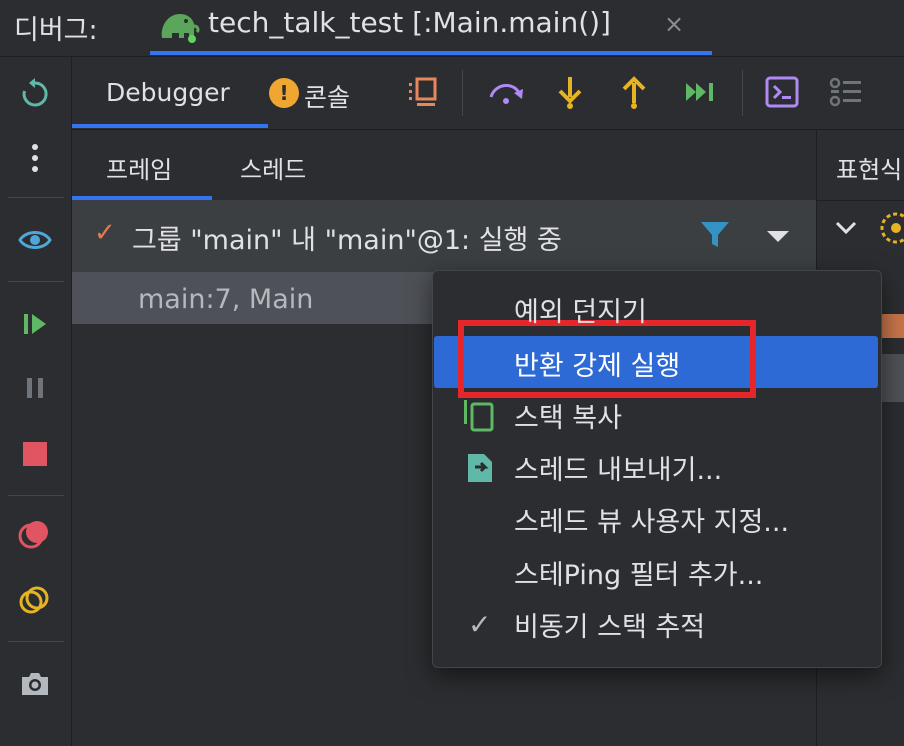 This screenshot has height=746, width=904. I want to click on thread-status-check-icon: ✓, so click(105, 233).